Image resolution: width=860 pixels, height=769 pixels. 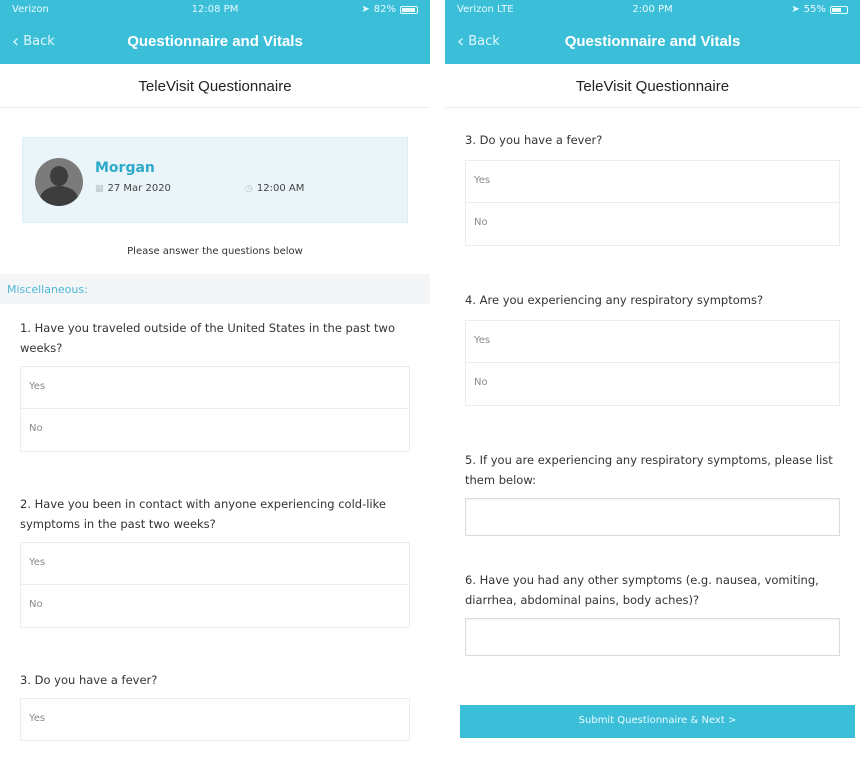 I want to click on q2-option-no: No, so click(x=215, y=606).